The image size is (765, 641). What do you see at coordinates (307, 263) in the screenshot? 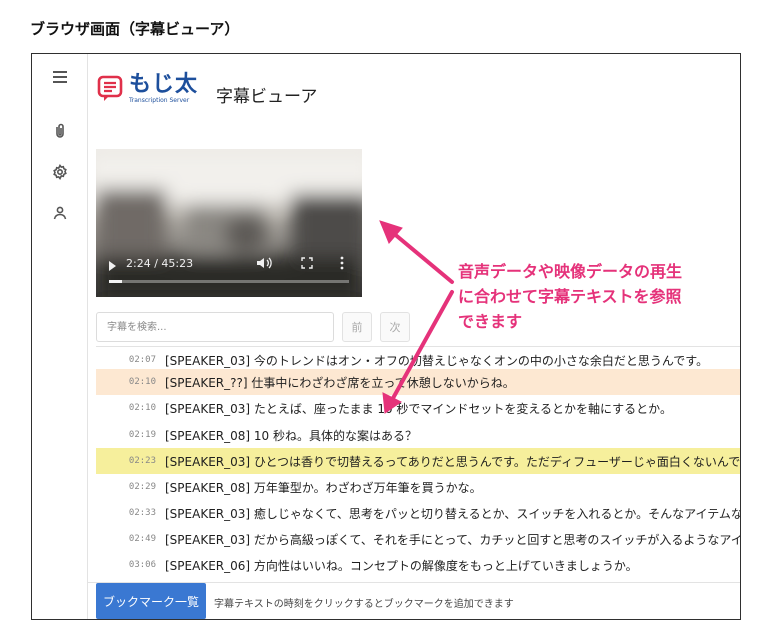
I see `fullscreen-icon` at bounding box center [307, 263].